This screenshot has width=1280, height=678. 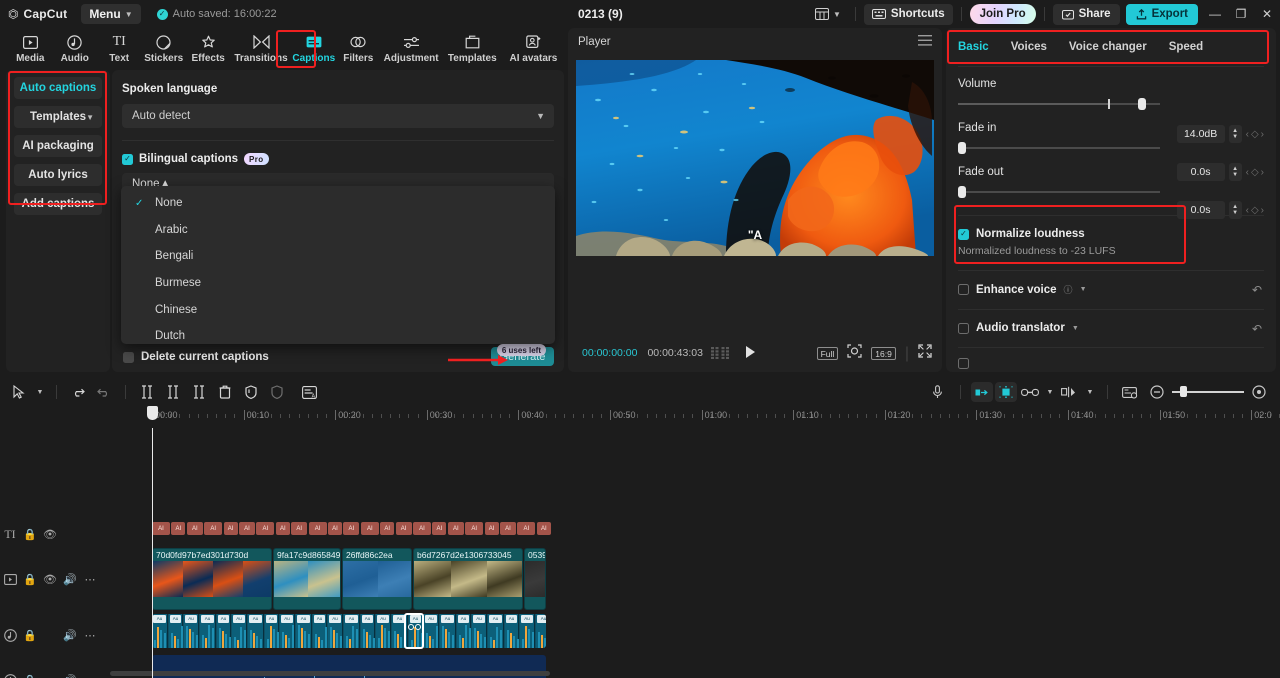 I want to click on share-button: Share, so click(x=1086, y=14).